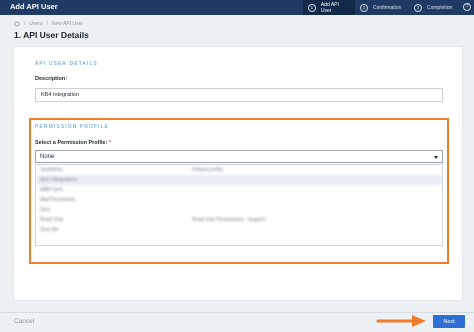 The height and width of the screenshot is (332, 474). Describe the element at coordinates (387, 7) in the screenshot. I see `step-label: Confirmation` at that location.